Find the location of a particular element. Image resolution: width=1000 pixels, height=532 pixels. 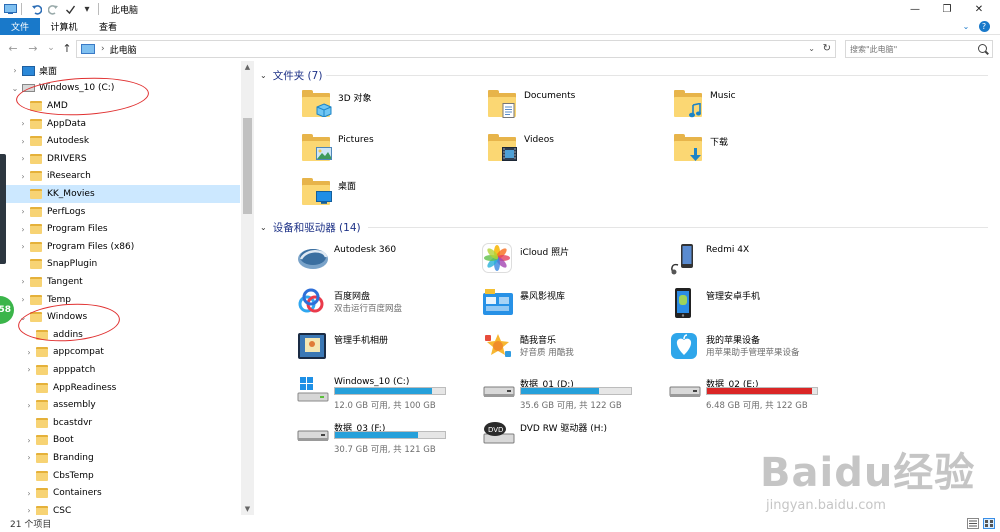

folder-item: 下载 is located at coordinates (762, 151).